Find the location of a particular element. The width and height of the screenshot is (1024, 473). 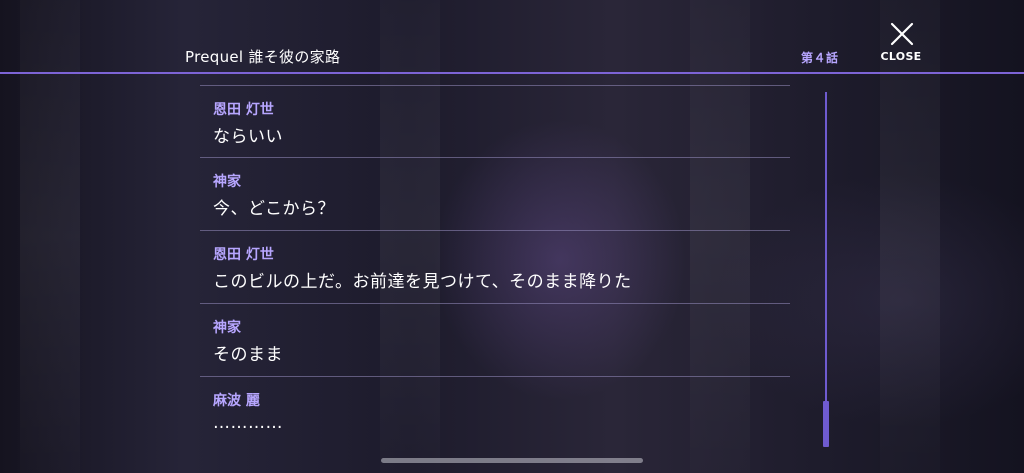

scrollbar-thumb is located at coordinates (826, 424).